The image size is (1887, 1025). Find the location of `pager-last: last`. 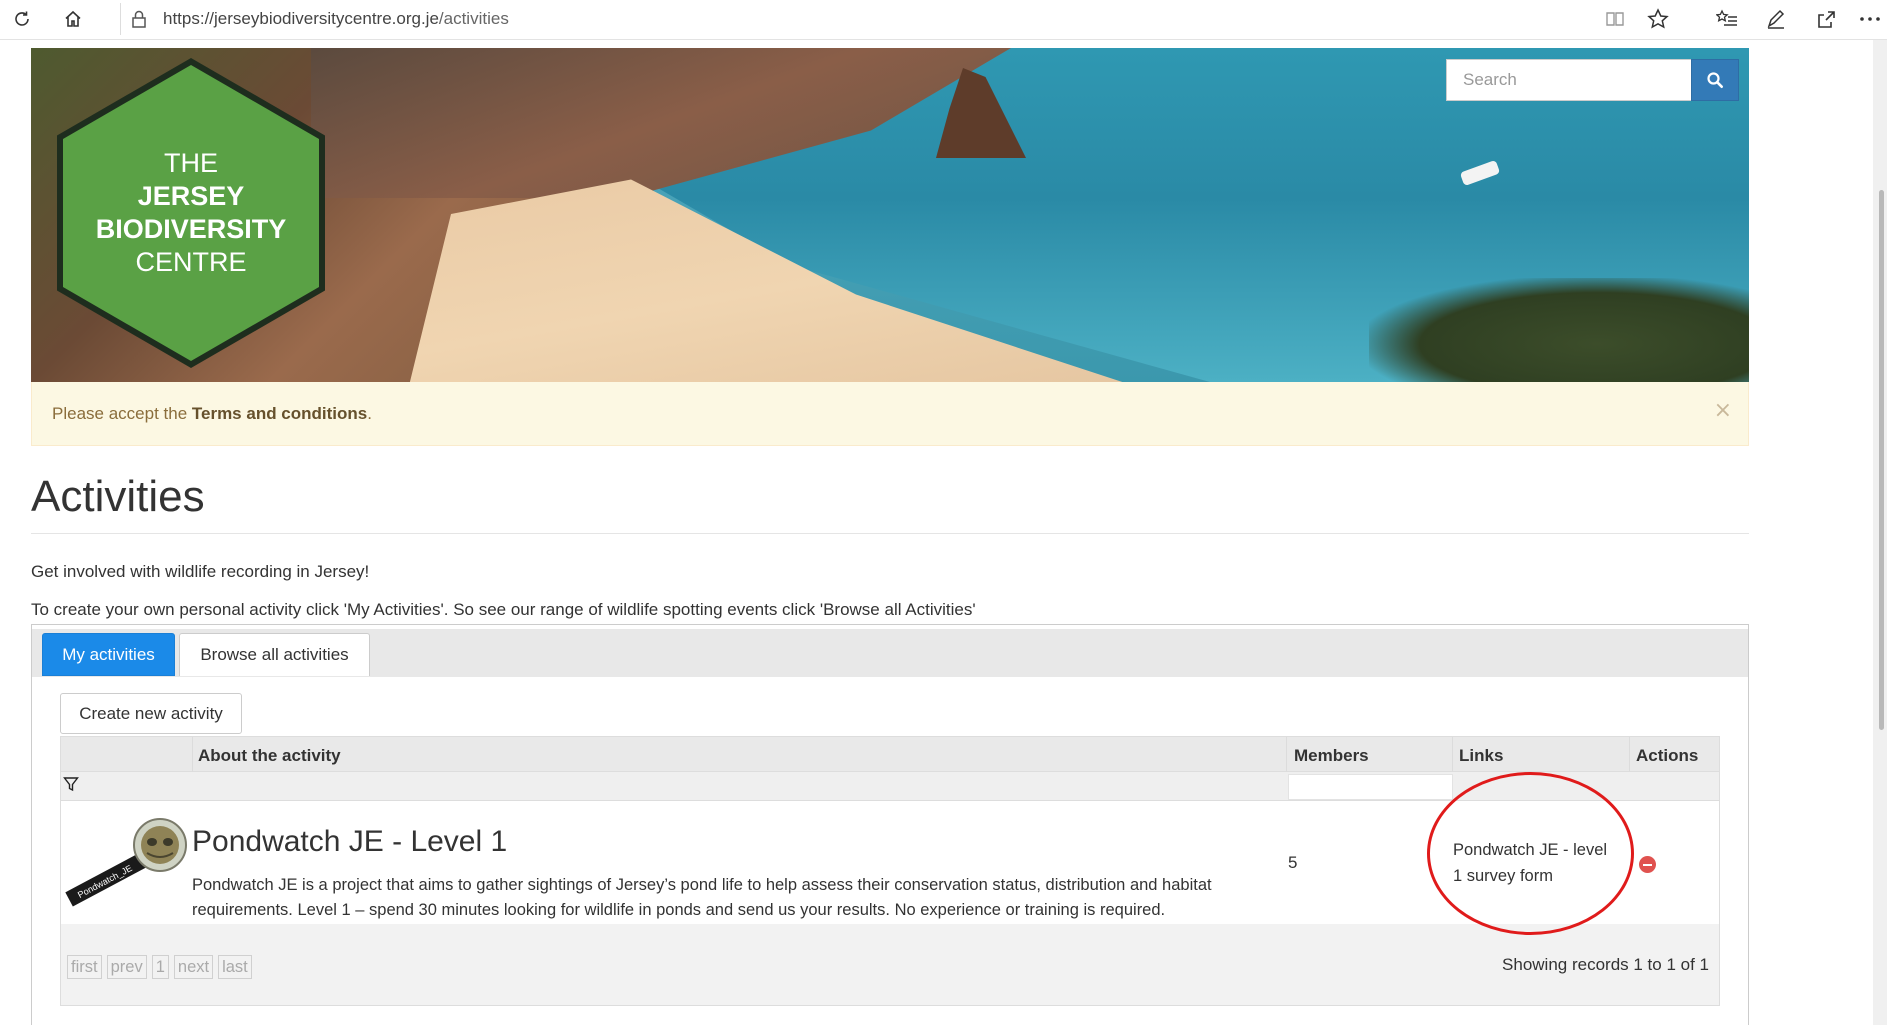

pager-last: last is located at coordinates (235, 967).